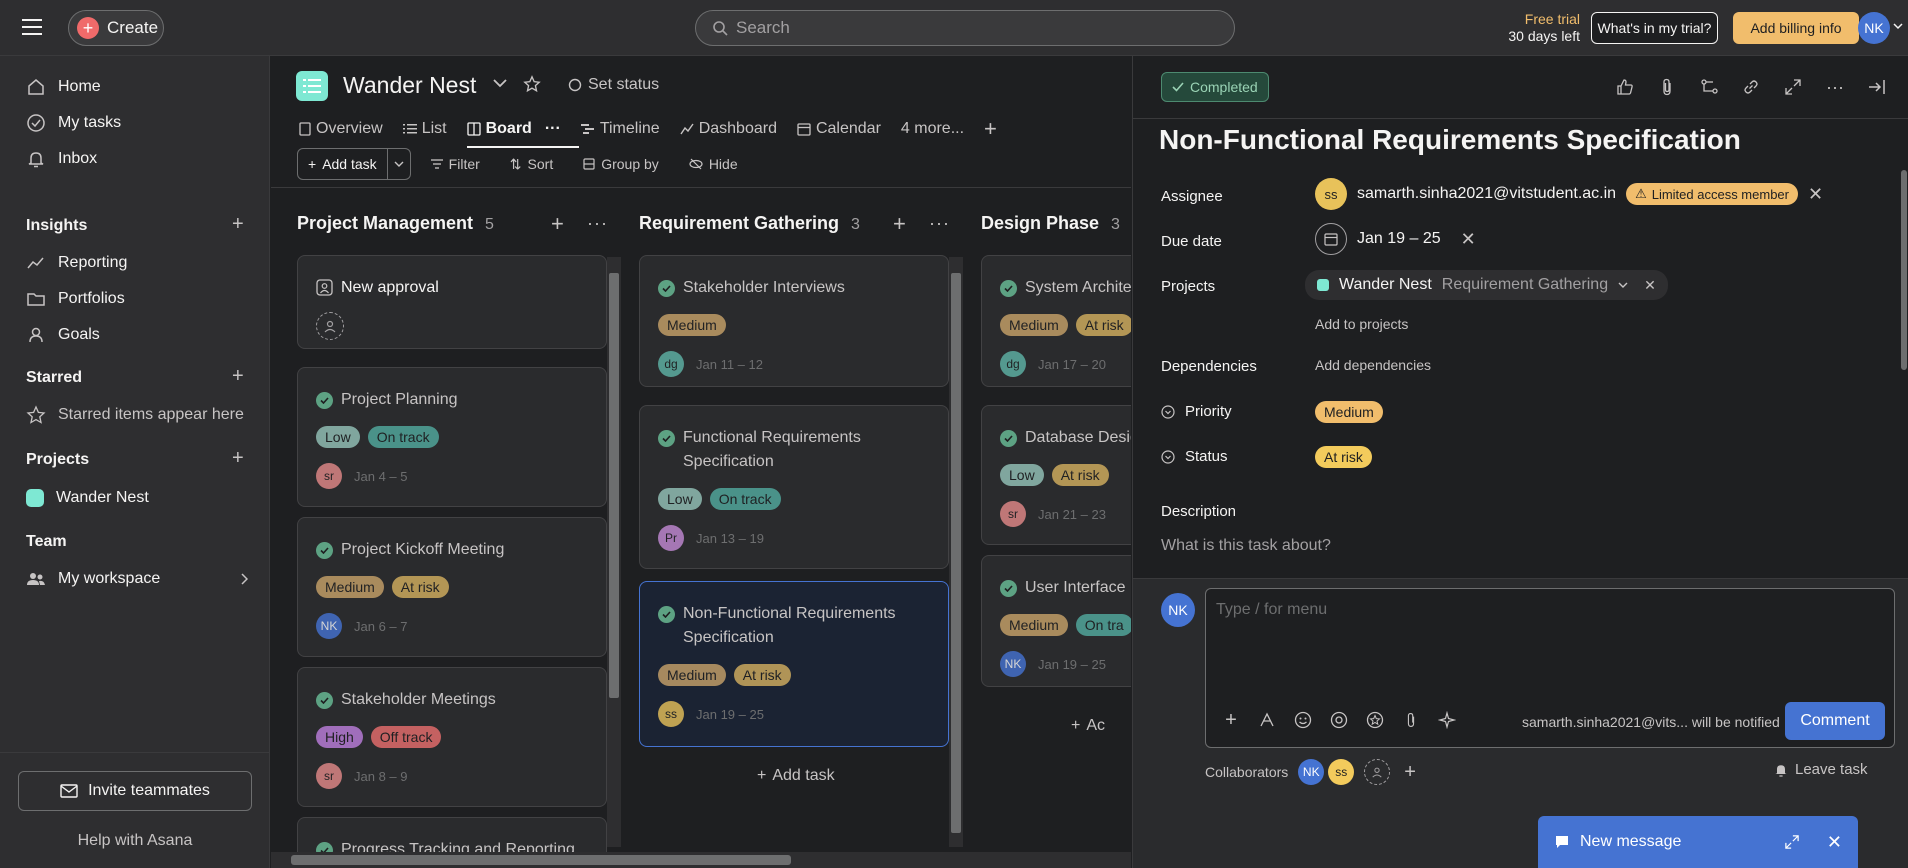 The height and width of the screenshot is (868, 1908). Describe the element at coordinates (46, 542) in the screenshot. I see `team-heading: Team` at that location.